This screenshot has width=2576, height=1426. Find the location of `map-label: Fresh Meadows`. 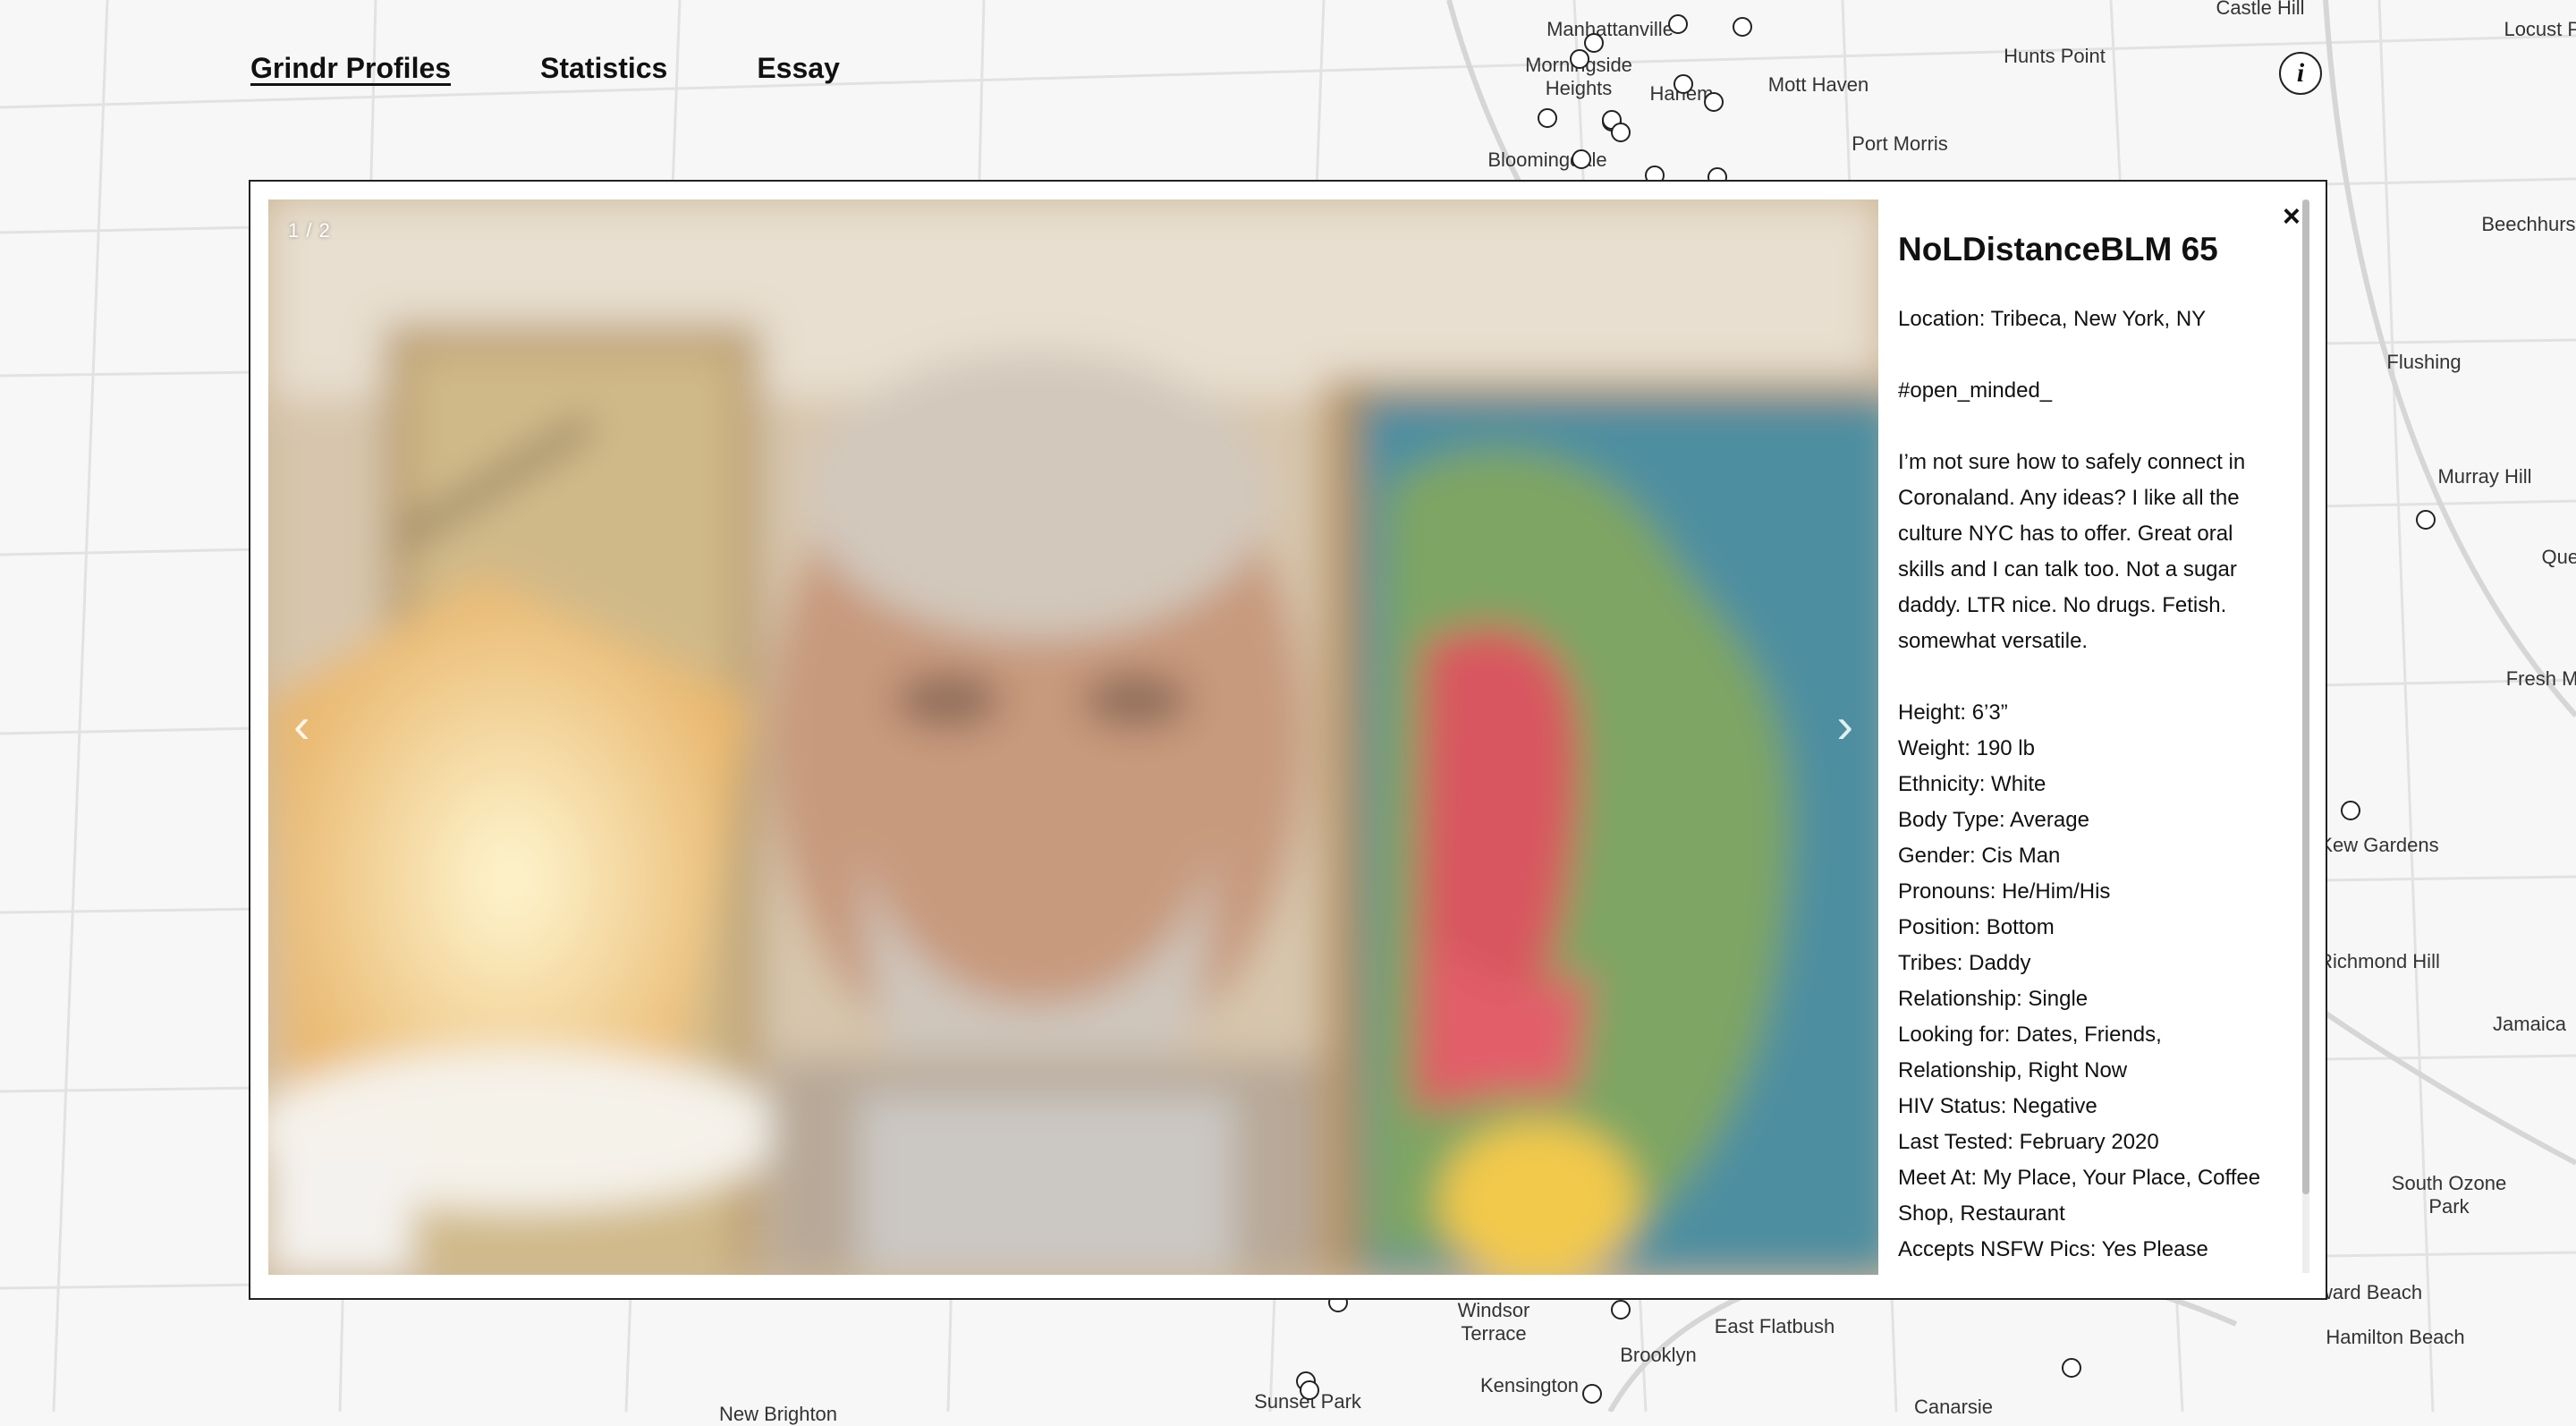

map-label: Fresh Meadows is located at coordinates (2540, 679).